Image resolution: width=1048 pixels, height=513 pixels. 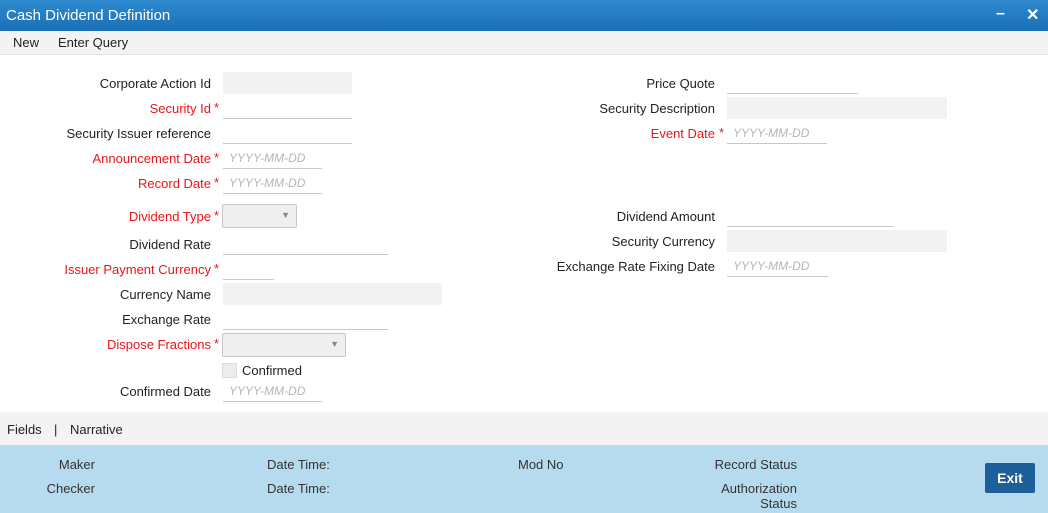 What do you see at coordinates (837, 241) in the screenshot?
I see `security-currency-field` at bounding box center [837, 241].